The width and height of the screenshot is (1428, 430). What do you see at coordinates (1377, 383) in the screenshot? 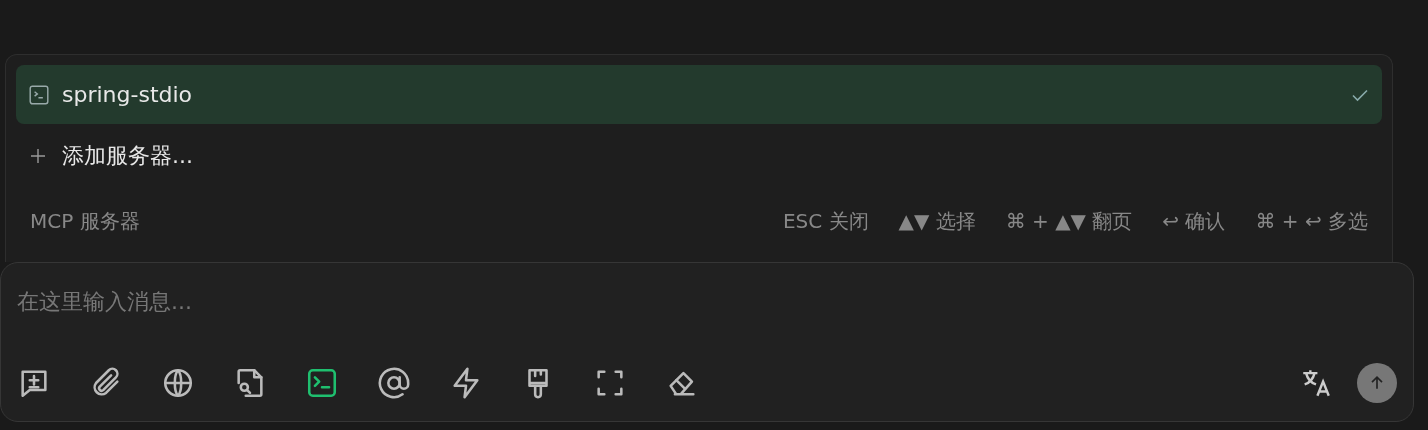
I see `send-button` at bounding box center [1377, 383].